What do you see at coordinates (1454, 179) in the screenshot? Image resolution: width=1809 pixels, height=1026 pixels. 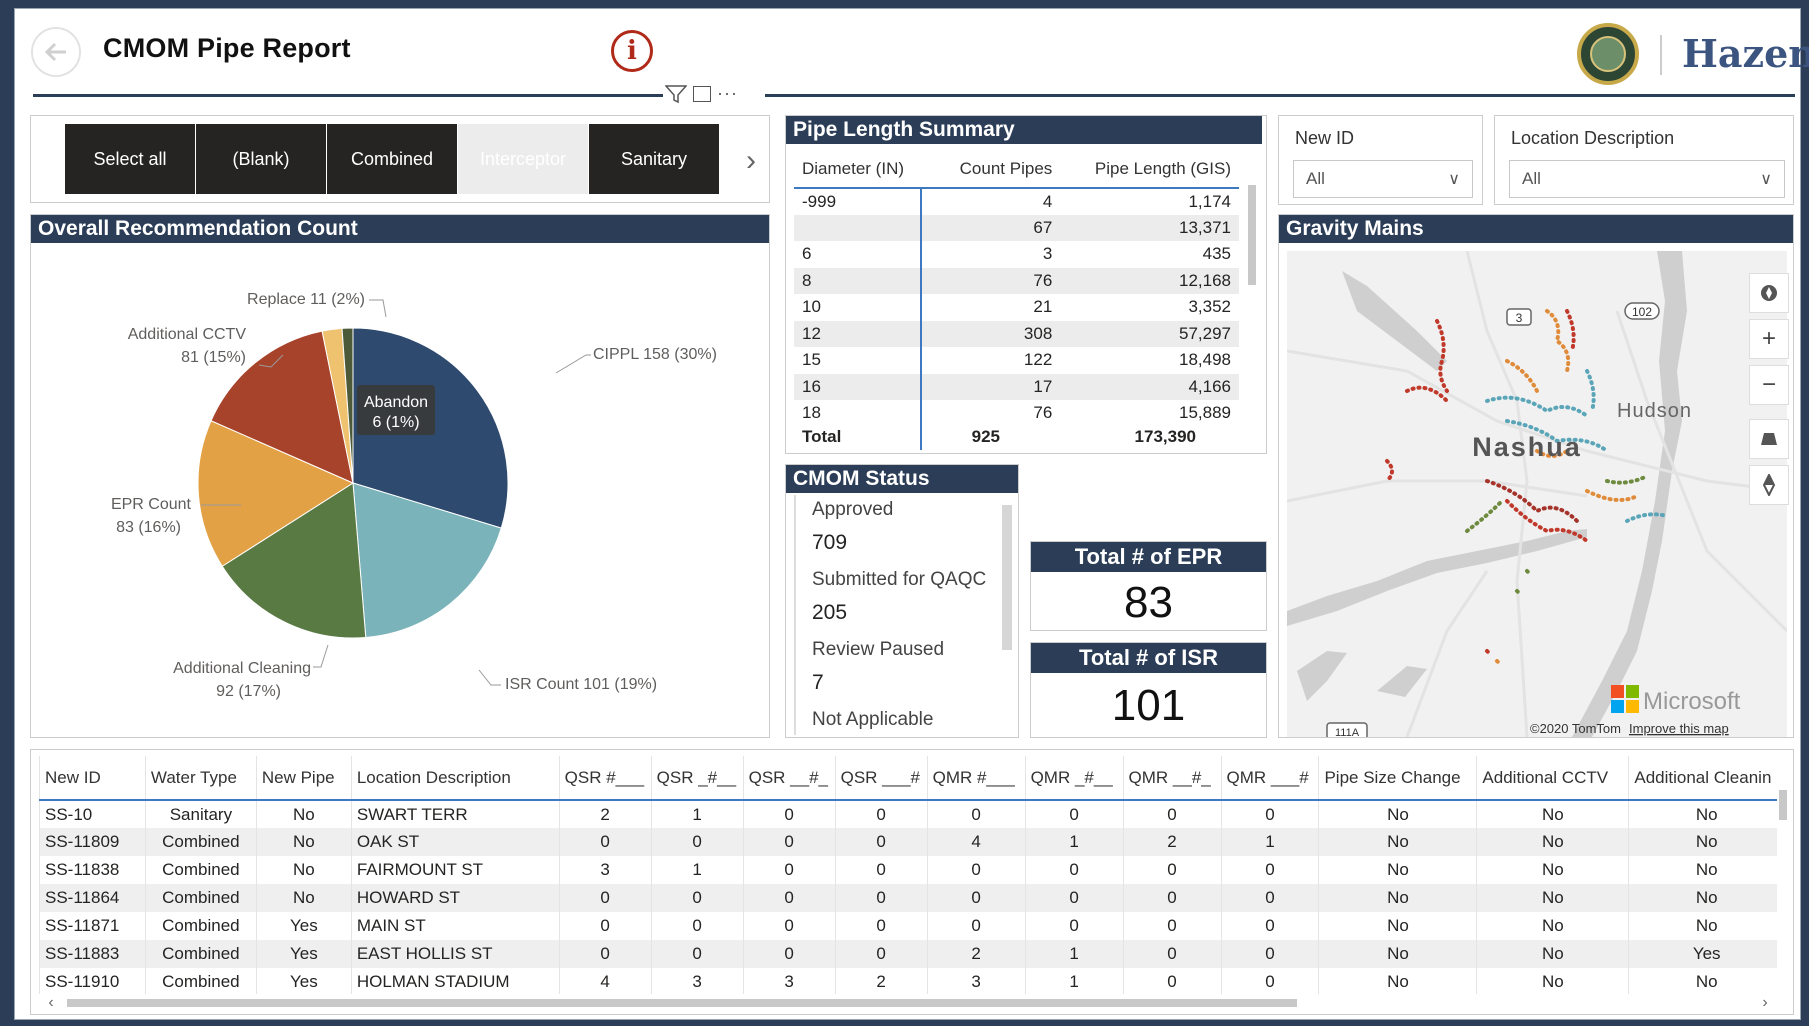 I see `chevron-down-icon: ∨` at bounding box center [1454, 179].